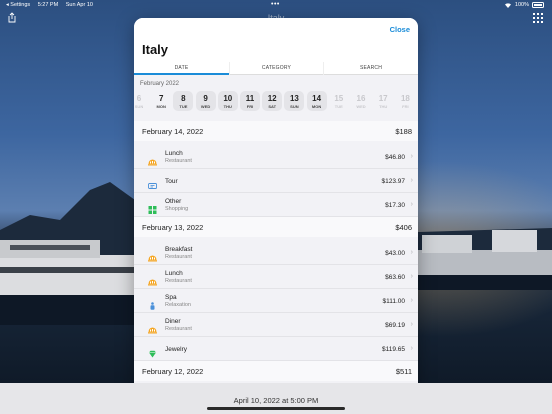  What do you see at coordinates (317, 98) in the screenshot?
I see `day-number: 14` at bounding box center [317, 98].